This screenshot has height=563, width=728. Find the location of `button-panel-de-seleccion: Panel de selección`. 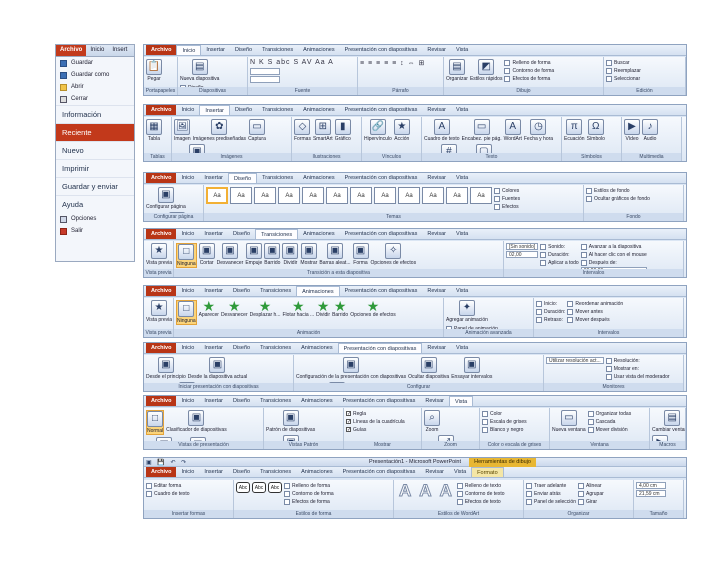

button-panel-de-seleccion: Panel de selección is located at coordinates (551, 501).